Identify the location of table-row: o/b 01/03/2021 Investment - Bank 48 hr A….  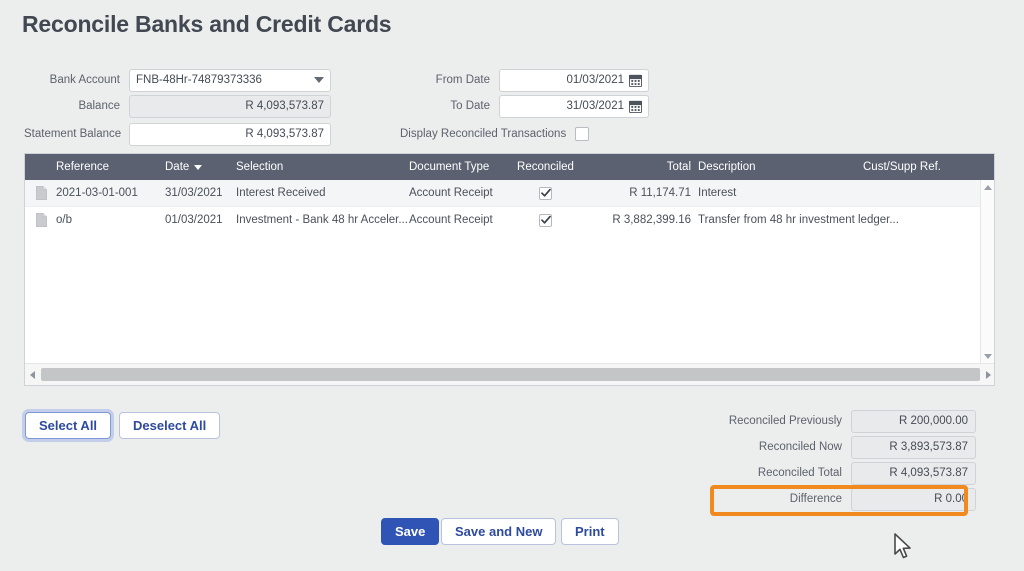
(509, 220).